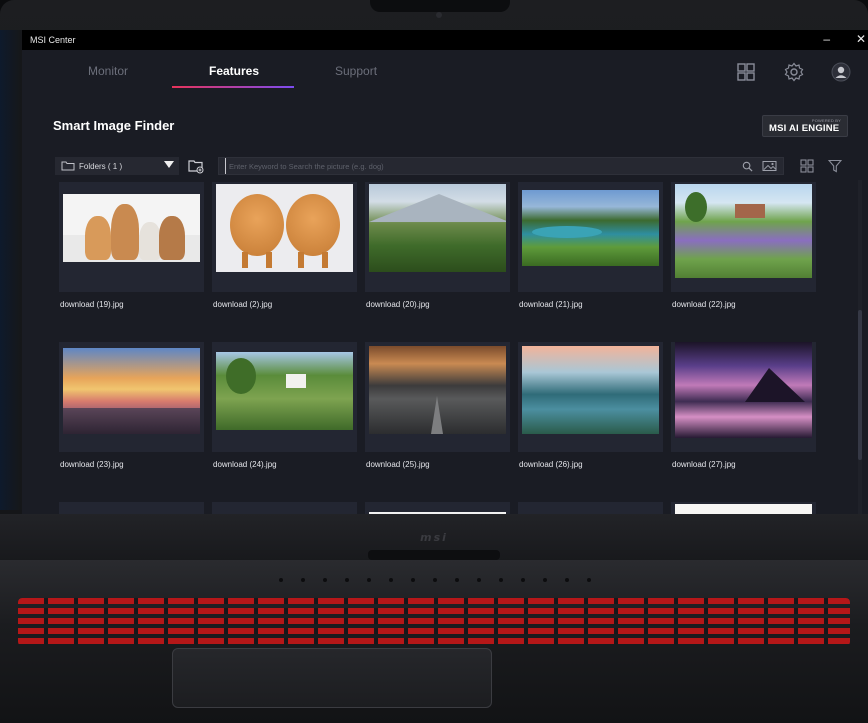 The image size is (868, 723). Describe the element at coordinates (243, 304) in the screenshot. I see `image-filename: download (2).jpg` at that location.